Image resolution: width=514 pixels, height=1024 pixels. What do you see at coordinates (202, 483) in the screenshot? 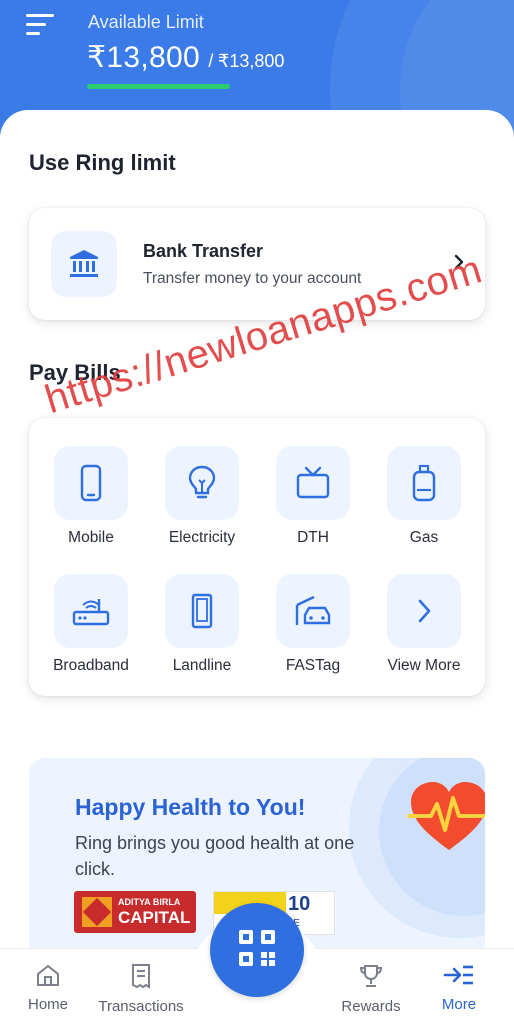
I see `bulb-icon` at bounding box center [202, 483].